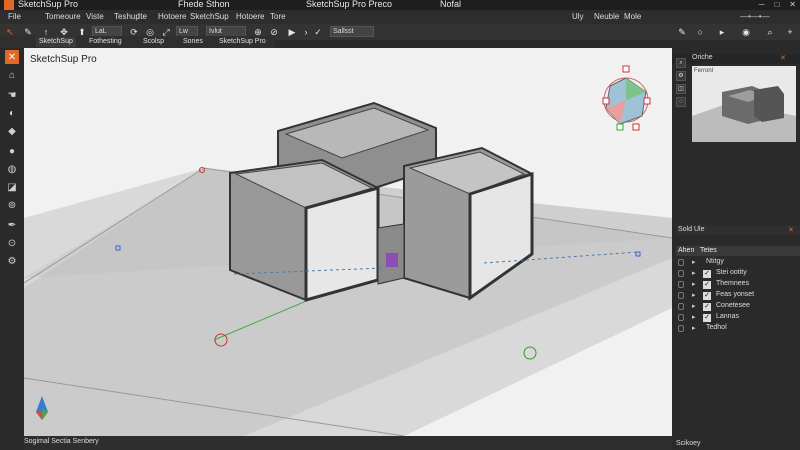  I want to click on menu-hotoere: Hotoere, so click(172, 16).